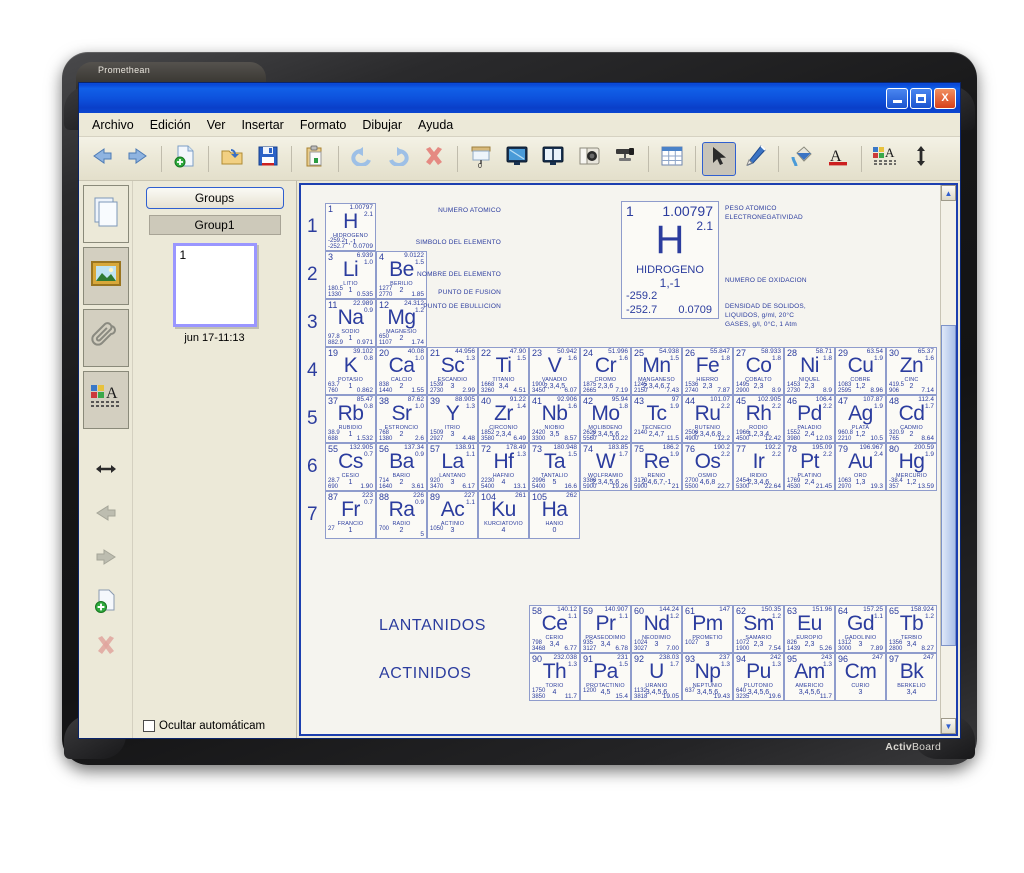 The height and width of the screenshot is (873, 1024). I want to click on element-de: 6.78, so click(621, 648).